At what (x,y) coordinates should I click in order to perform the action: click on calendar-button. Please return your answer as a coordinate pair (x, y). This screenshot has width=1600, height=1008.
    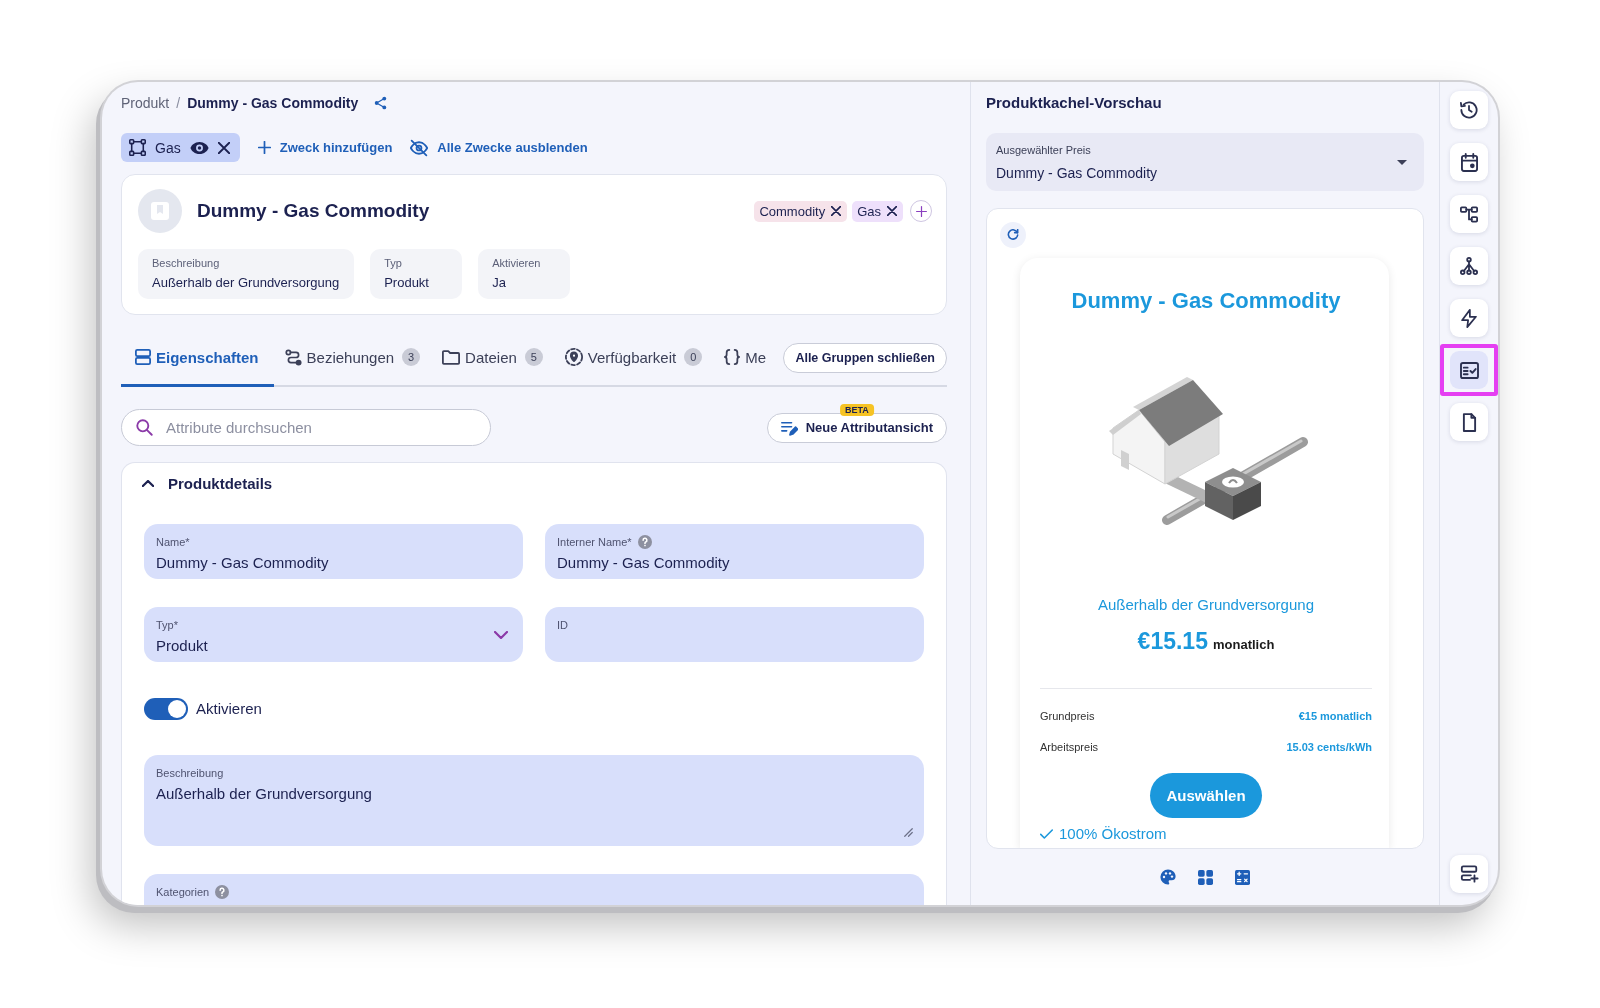
    Looking at the image, I should click on (1469, 162).